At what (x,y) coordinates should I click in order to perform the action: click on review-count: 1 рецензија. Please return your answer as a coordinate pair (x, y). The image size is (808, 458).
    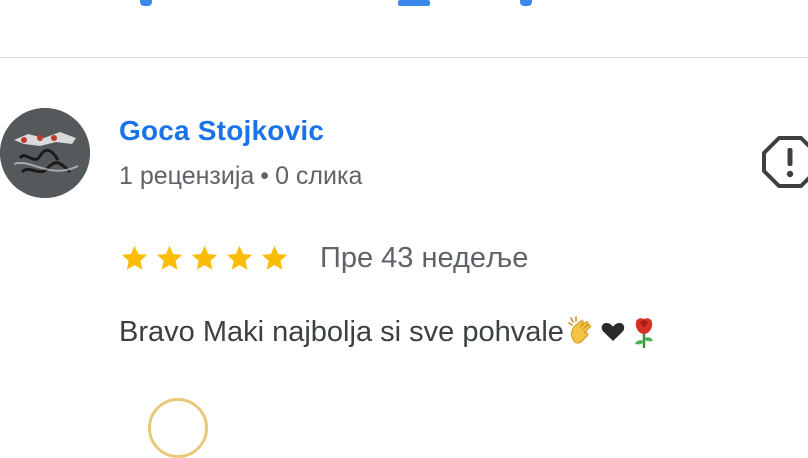
    Looking at the image, I should click on (187, 176).